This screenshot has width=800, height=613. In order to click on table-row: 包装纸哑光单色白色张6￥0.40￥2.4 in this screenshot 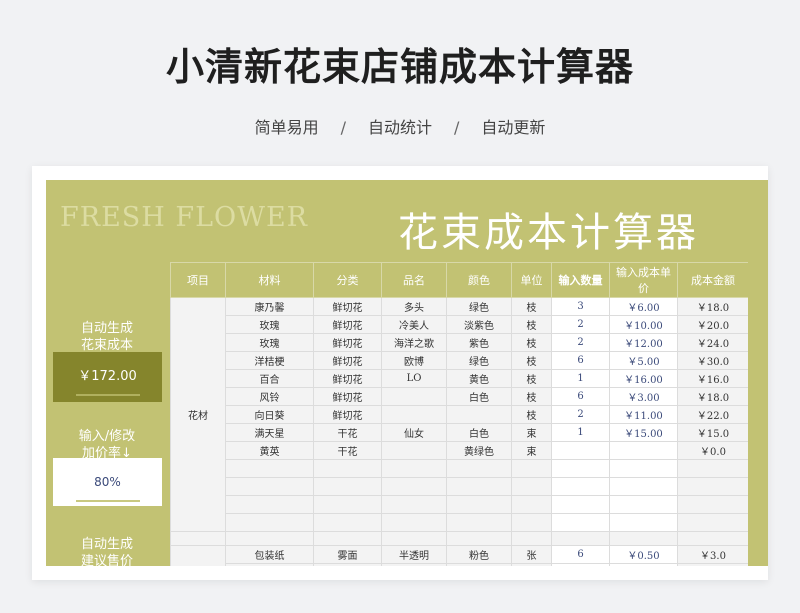, I will do `click(459, 564)`.